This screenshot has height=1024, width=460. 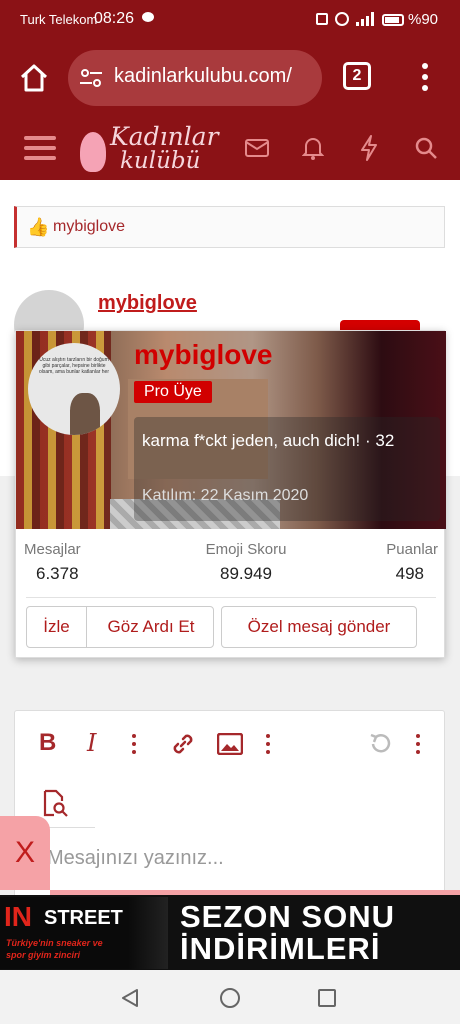 I want to click on reaction-bar: 👍 mybiglove, so click(x=229, y=227).